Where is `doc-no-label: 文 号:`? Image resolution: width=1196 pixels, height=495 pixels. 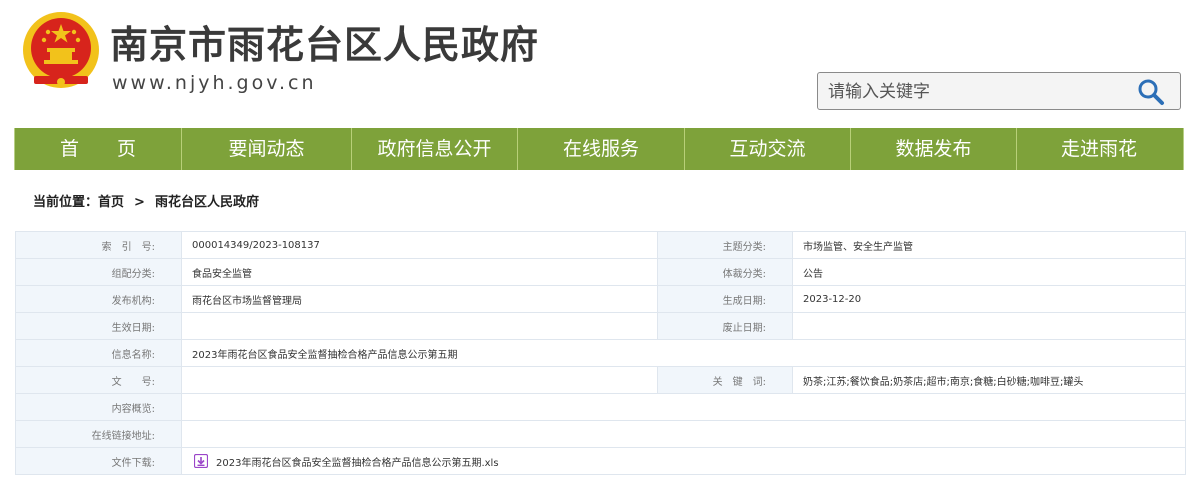 doc-no-label: 文 号: is located at coordinates (98, 380).